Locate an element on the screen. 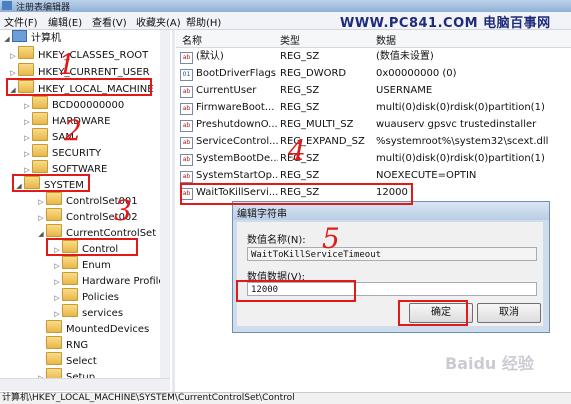 Image resolution: width=571 pixels, height=404 pixels. tree-node-services: ▷ services is located at coordinates (87, 312).